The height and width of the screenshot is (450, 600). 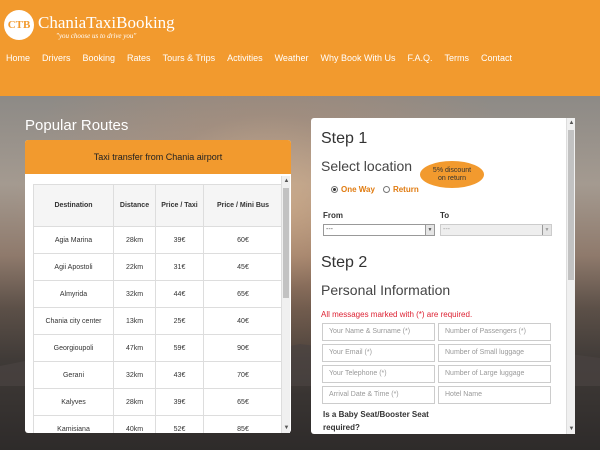 I want to click on large-luggage-input: Number of Large luggage, so click(x=494, y=374).